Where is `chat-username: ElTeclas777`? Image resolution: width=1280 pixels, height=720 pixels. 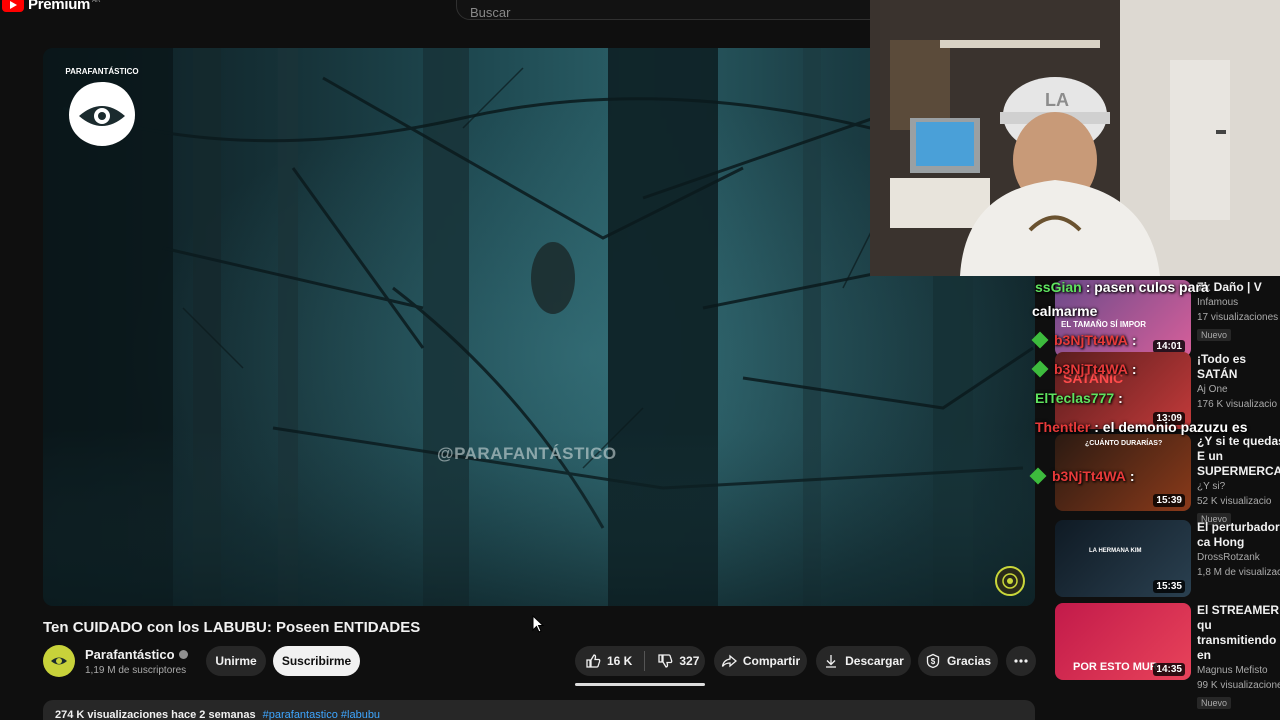
chat-username: ElTeclas777 is located at coordinates (1075, 398).